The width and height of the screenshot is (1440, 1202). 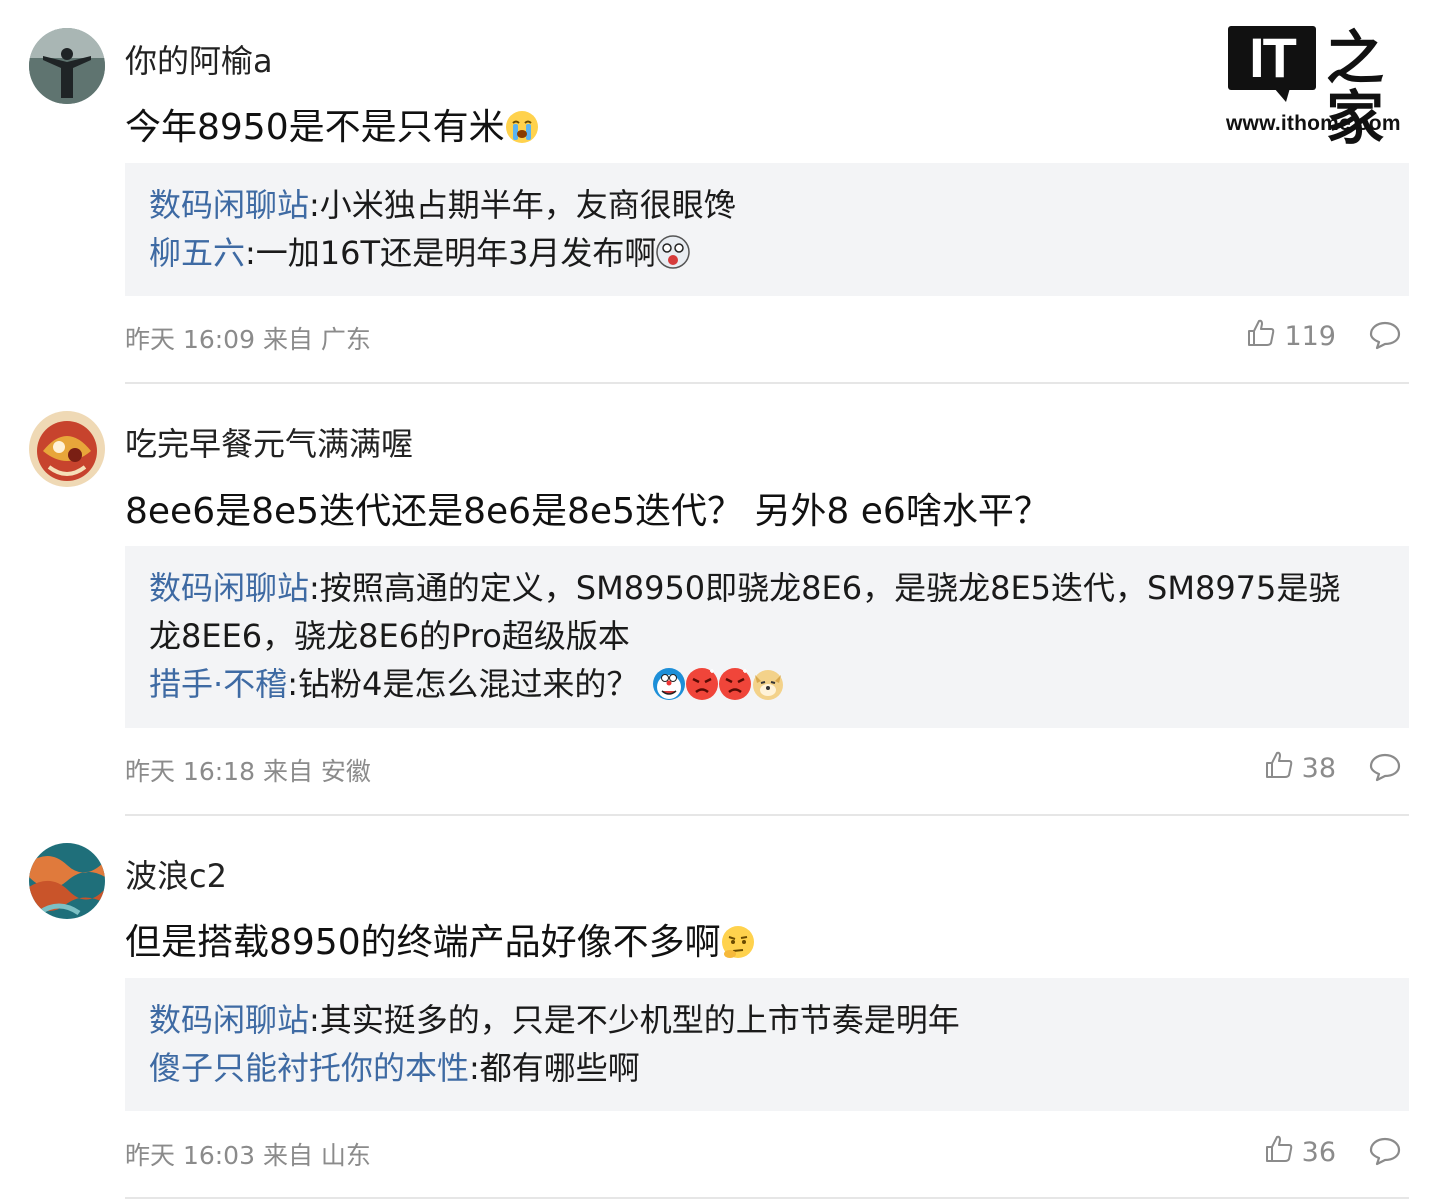 I want to click on username: 波浪c2, so click(x=176, y=874).